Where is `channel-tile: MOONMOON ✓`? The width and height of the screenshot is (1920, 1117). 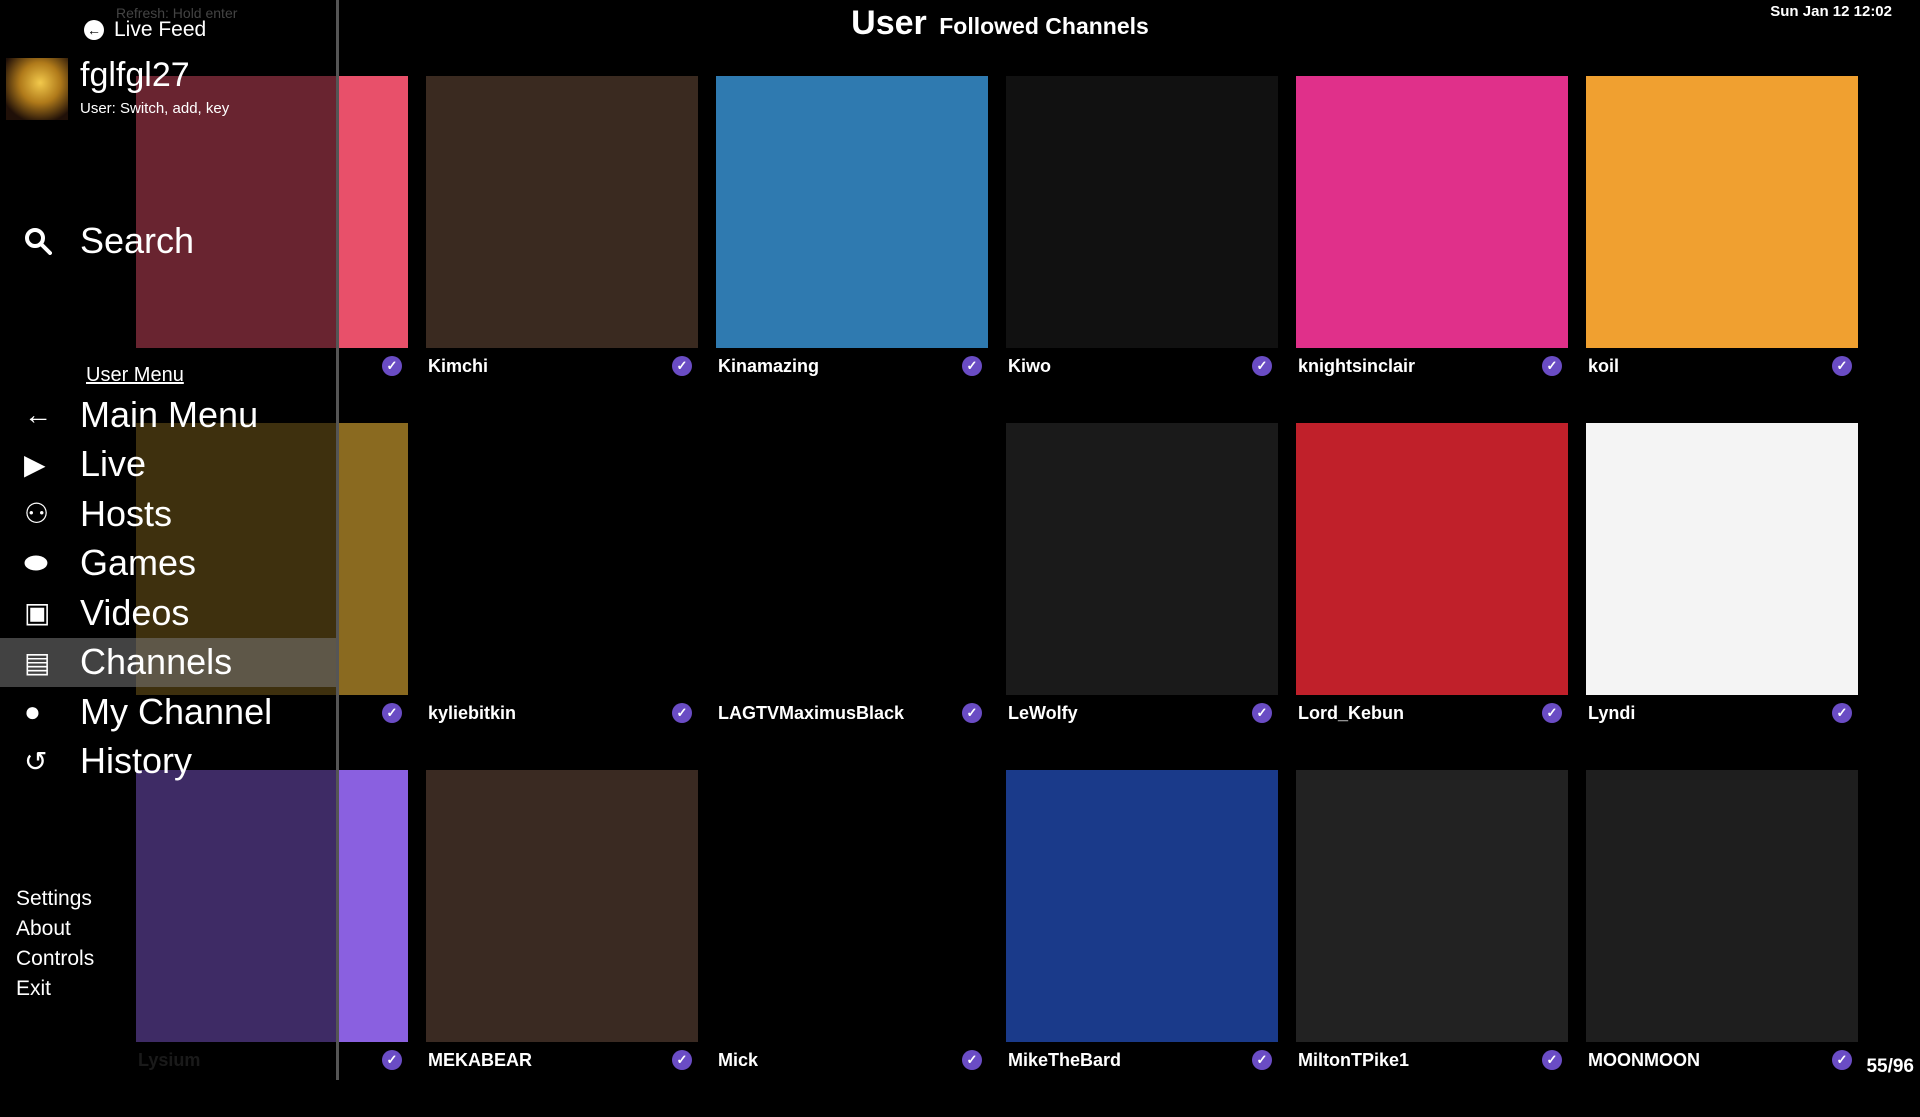
channel-tile: MOONMOON ✓ is located at coordinates (1722, 943).